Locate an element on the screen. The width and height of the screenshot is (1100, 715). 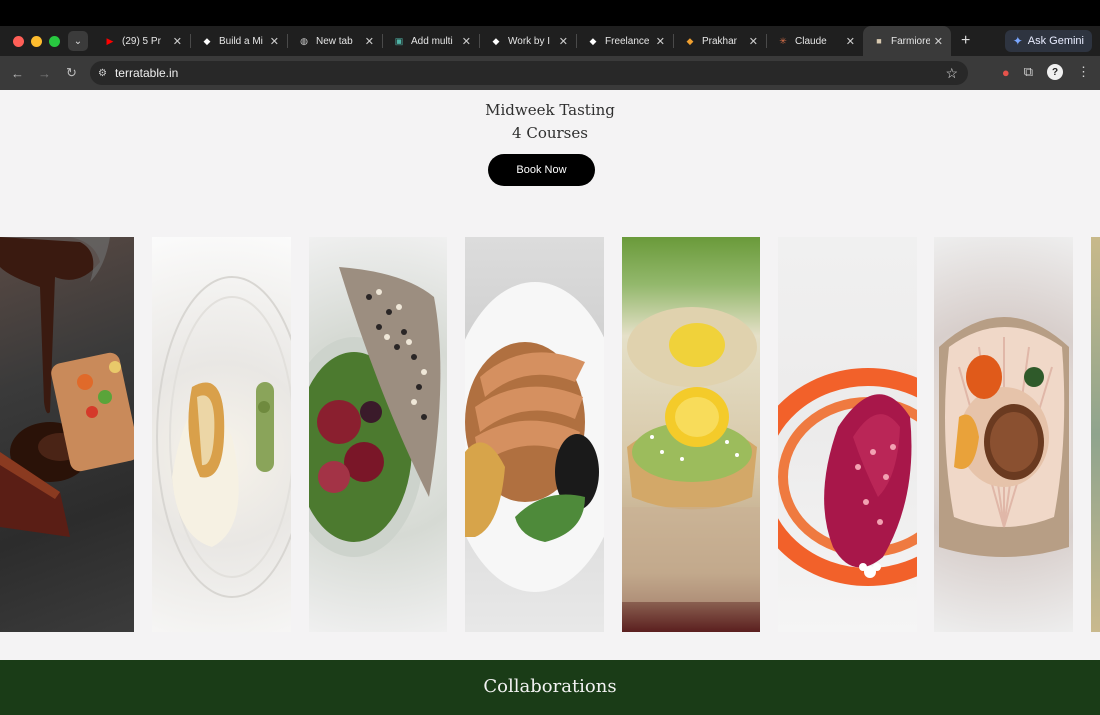
puzzle-extensions-icon: ⧉ is located at coordinates (1028, 72).